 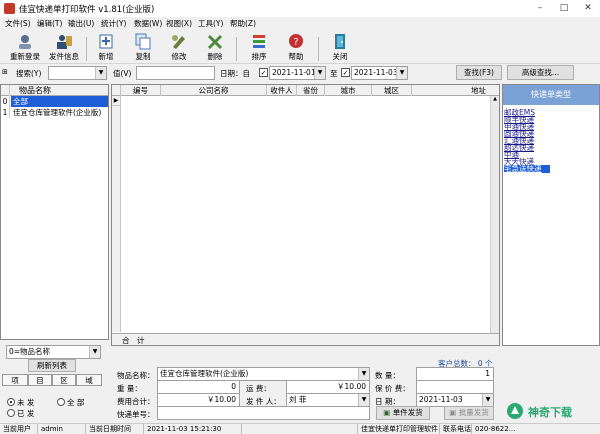 What do you see at coordinates (235, 73) in the screenshot?
I see `date-label: 日期：自` at bounding box center [235, 73].